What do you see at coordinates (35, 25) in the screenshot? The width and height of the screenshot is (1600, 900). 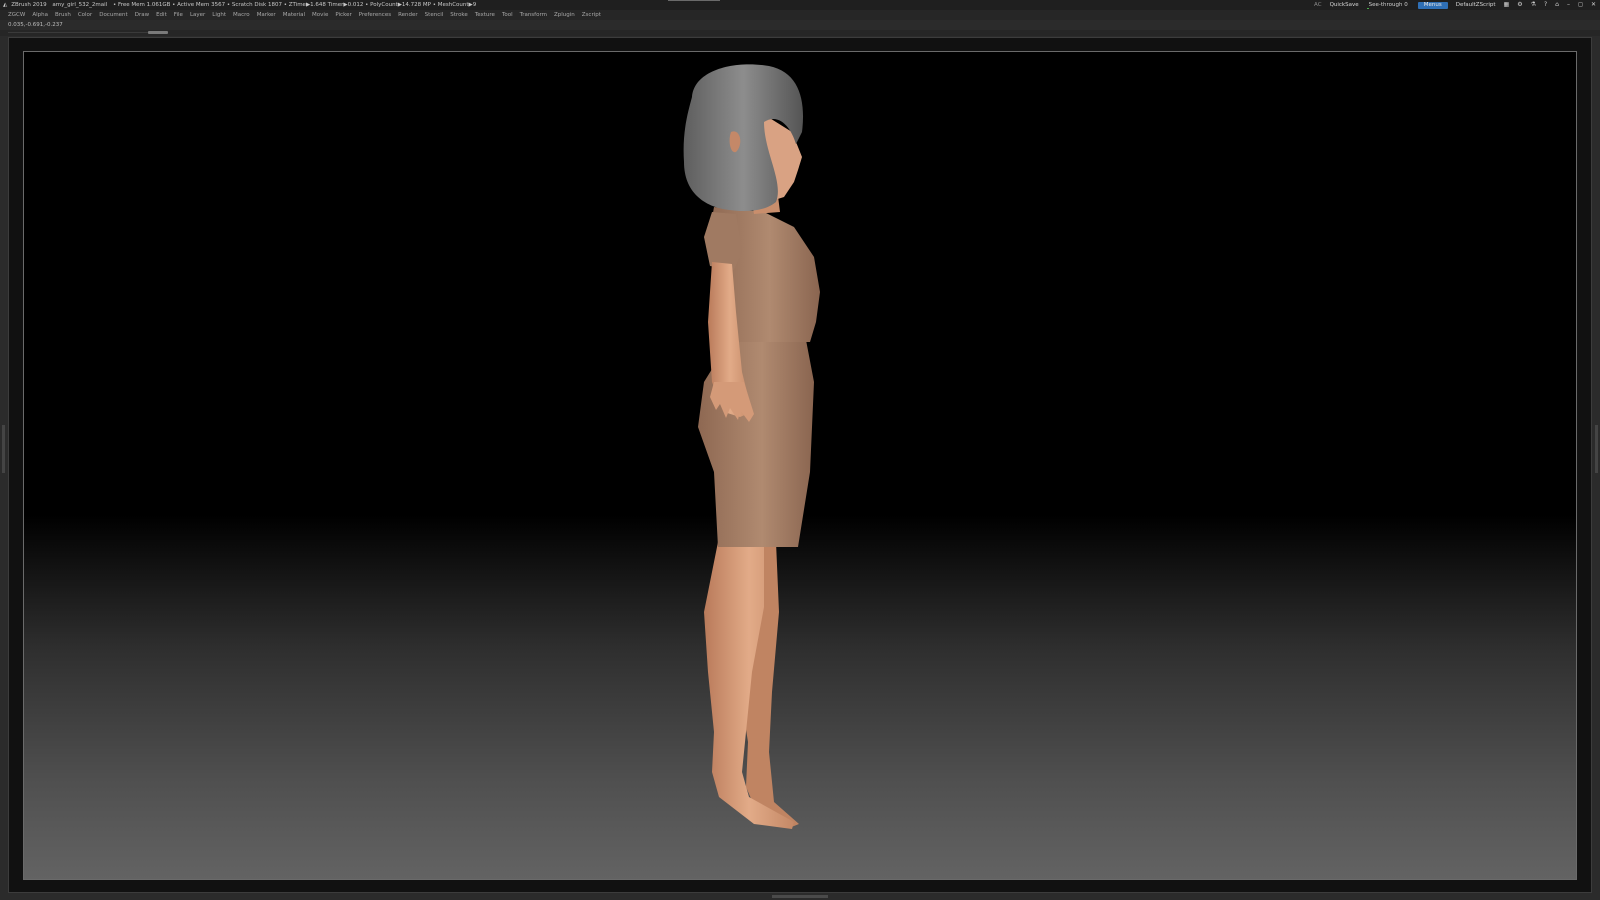 I see `cursor-coordinates: 0.035,-0.691,-0.237` at bounding box center [35, 25].